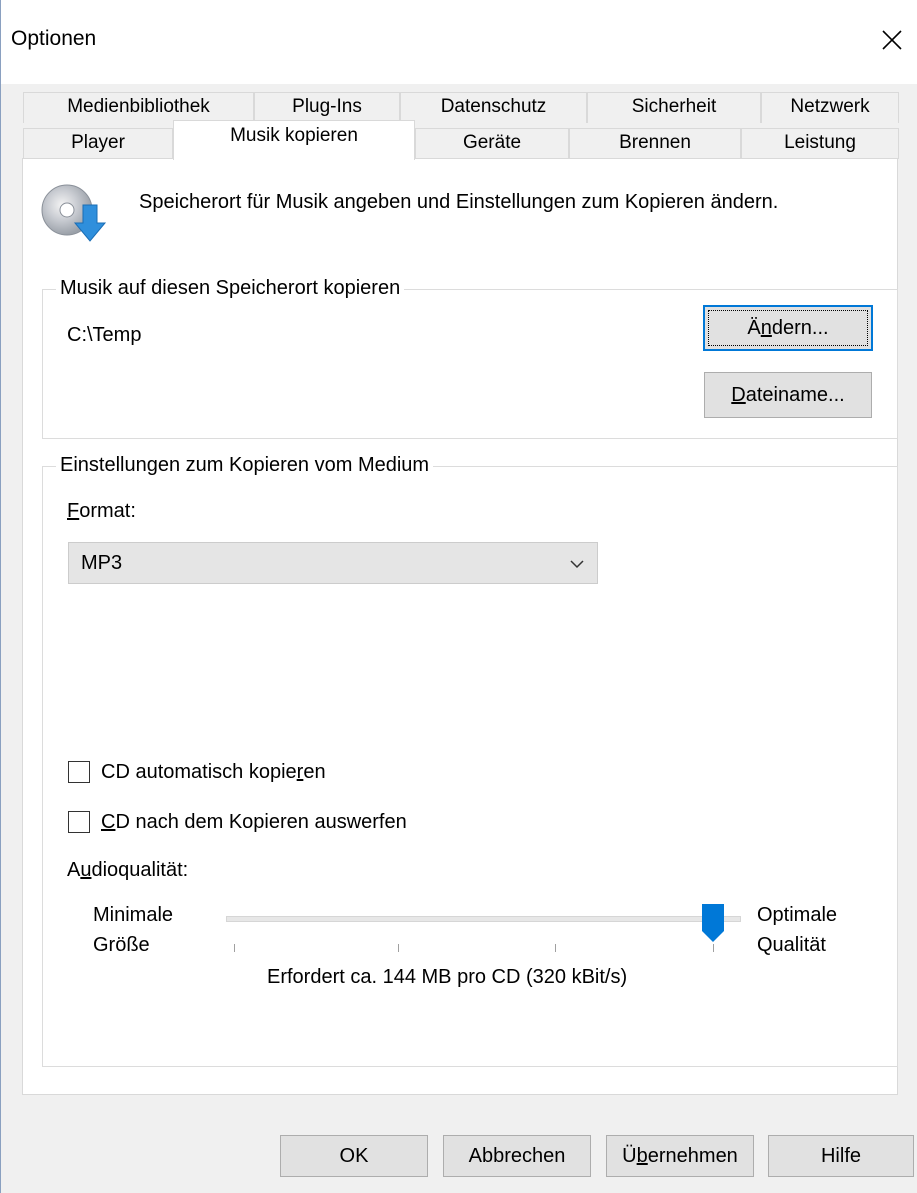 This screenshot has height=1193, width=917. What do you see at coordinates (133, 915) in the screenshot?
I see `min-label-line1: Minimale` at bounding box center [133, 915].